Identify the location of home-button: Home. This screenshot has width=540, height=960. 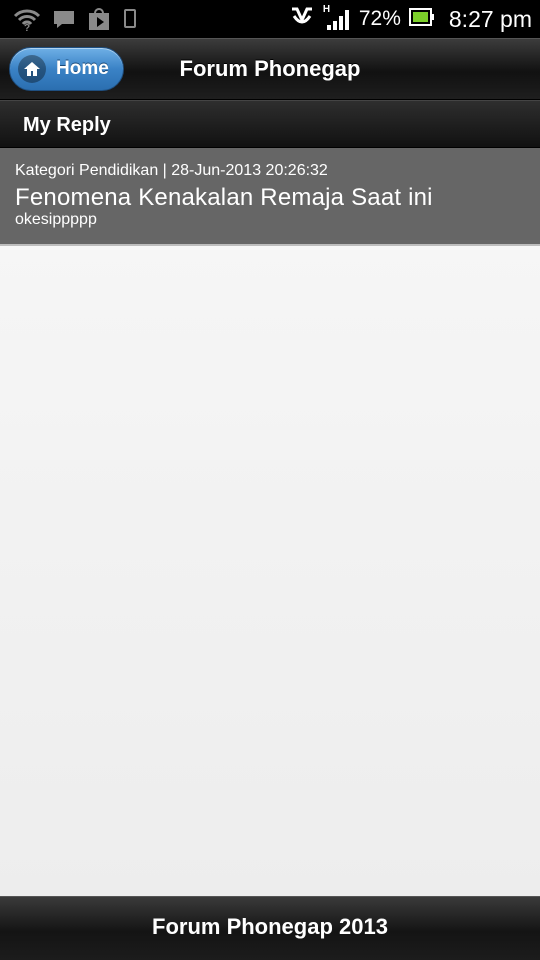
(66, 69).